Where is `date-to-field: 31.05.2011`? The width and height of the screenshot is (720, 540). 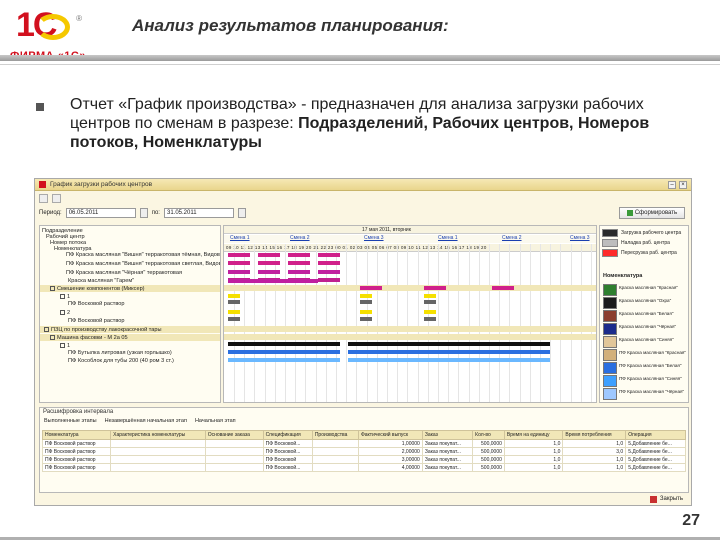
date-to-field: 31.05.2011 is located at coordinates (198, 213).